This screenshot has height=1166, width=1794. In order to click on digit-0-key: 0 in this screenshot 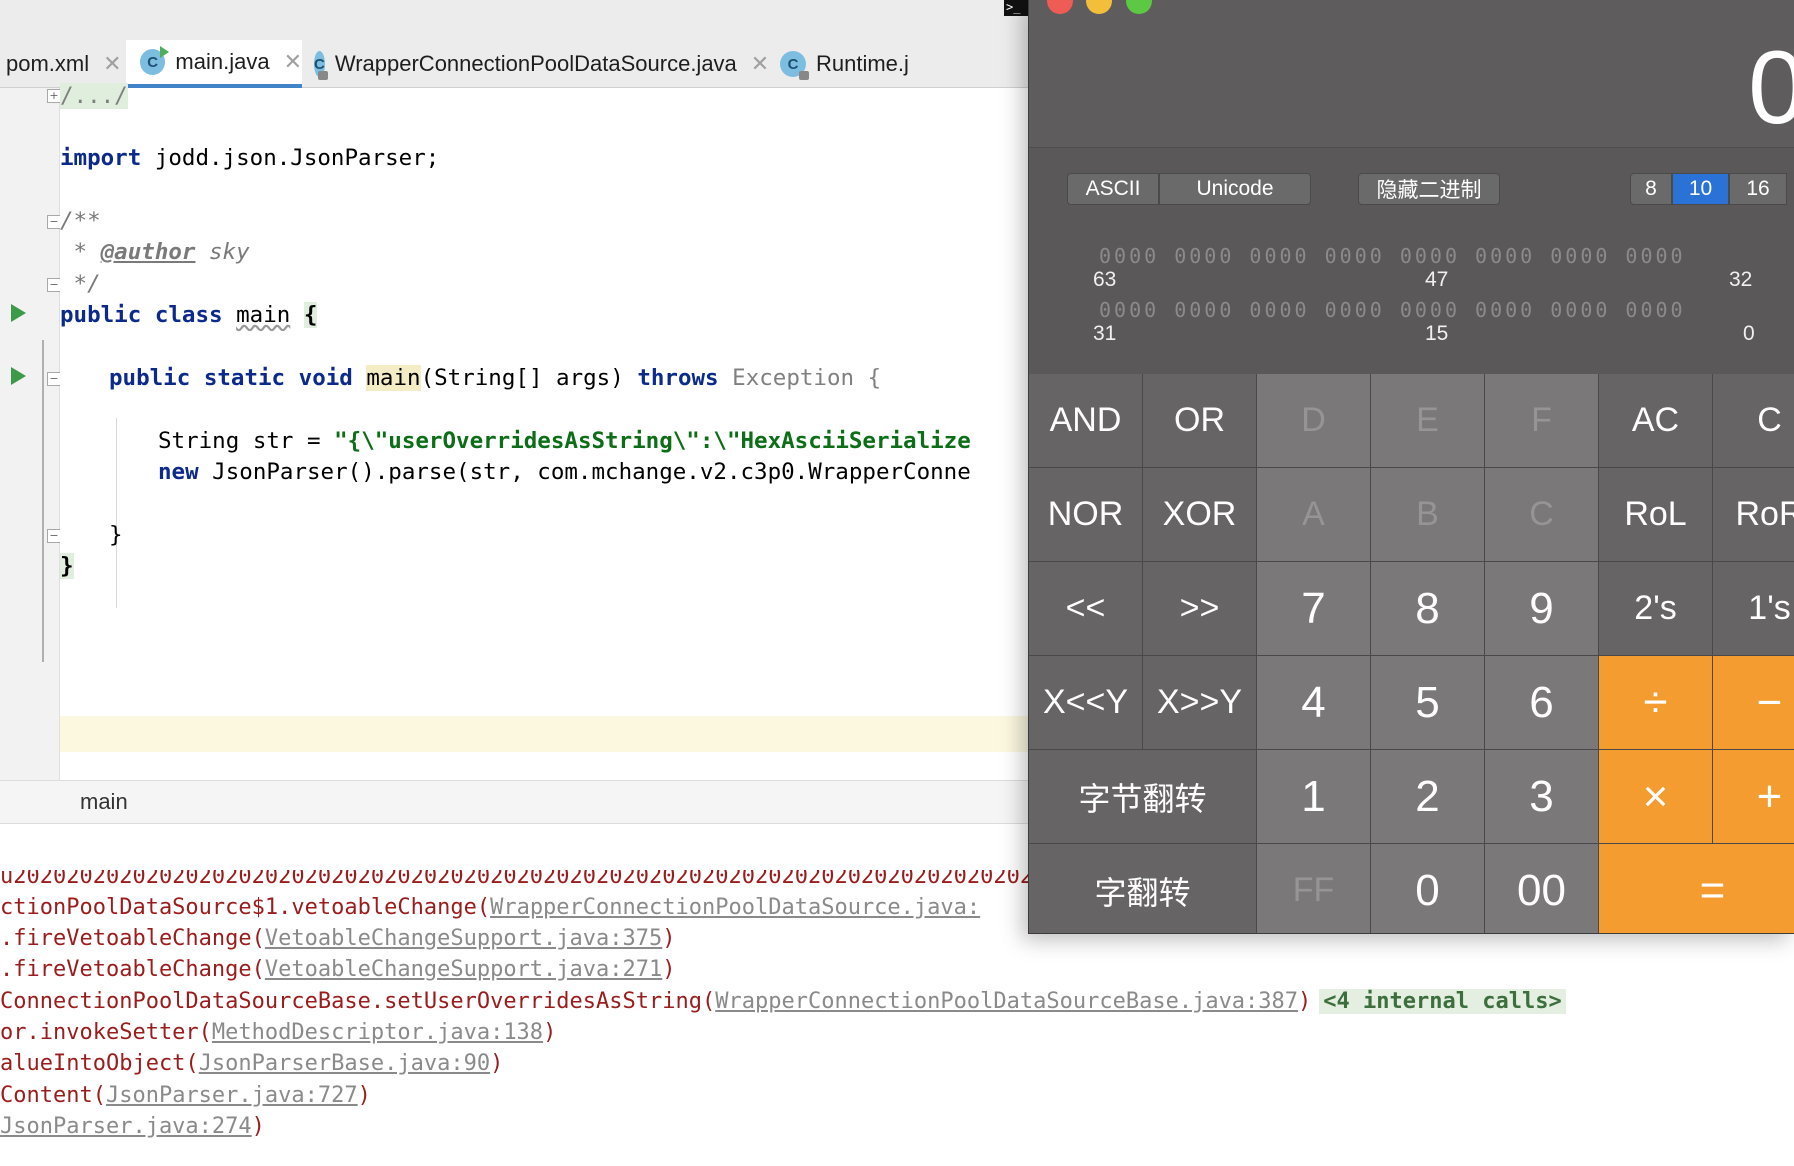, I will do `click(1428, 888)`.